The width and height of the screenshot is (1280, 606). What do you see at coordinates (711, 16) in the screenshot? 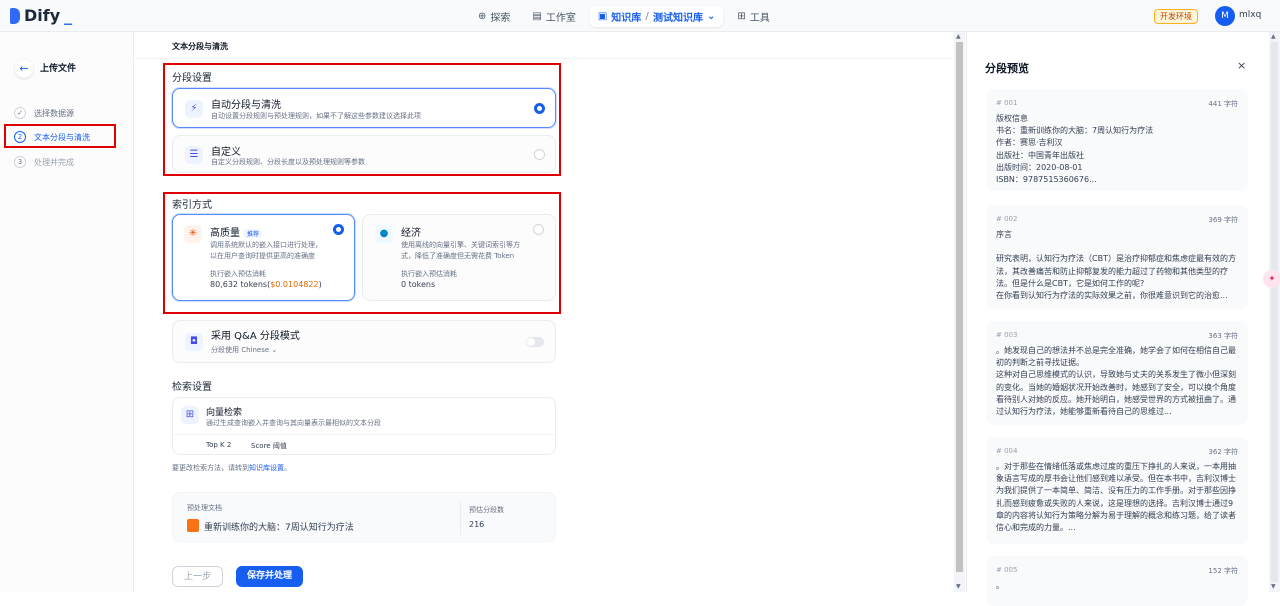
I see `chevron-down-icon: ⌄` at bounding box center [711, 16].